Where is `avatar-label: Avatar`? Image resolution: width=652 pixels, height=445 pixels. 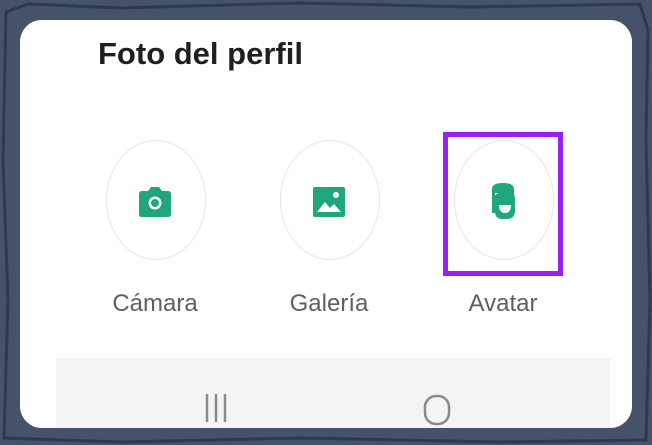
avatar-label: Avatar is located at coordinates (503, 303).